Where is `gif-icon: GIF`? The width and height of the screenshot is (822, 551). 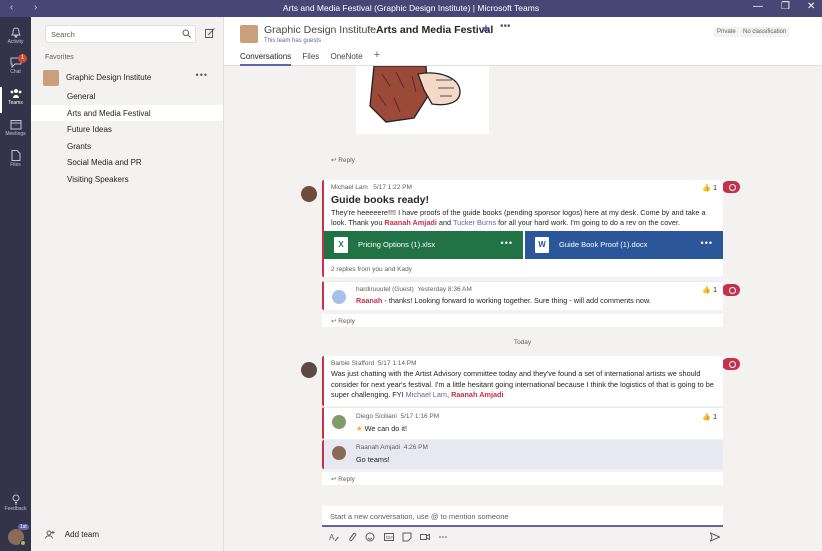
gif-icon: GIF is located at coordinates (388, 537).